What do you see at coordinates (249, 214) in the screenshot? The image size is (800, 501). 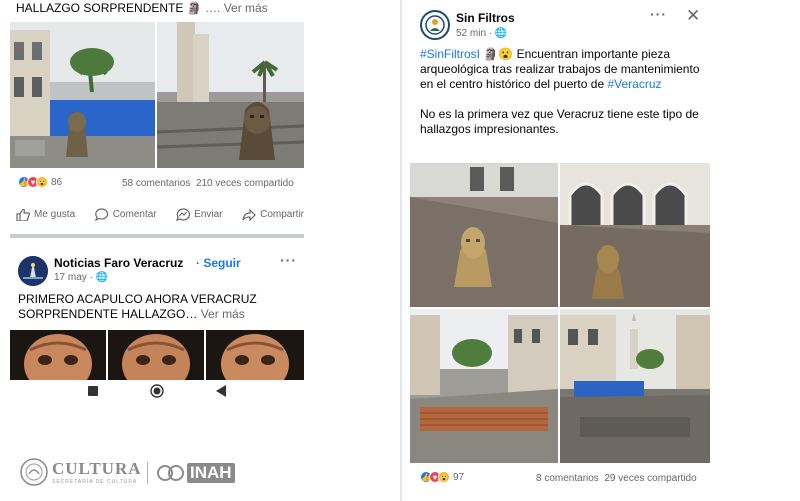 I see `share-arrow-icon` at bounding box center [249, 214].